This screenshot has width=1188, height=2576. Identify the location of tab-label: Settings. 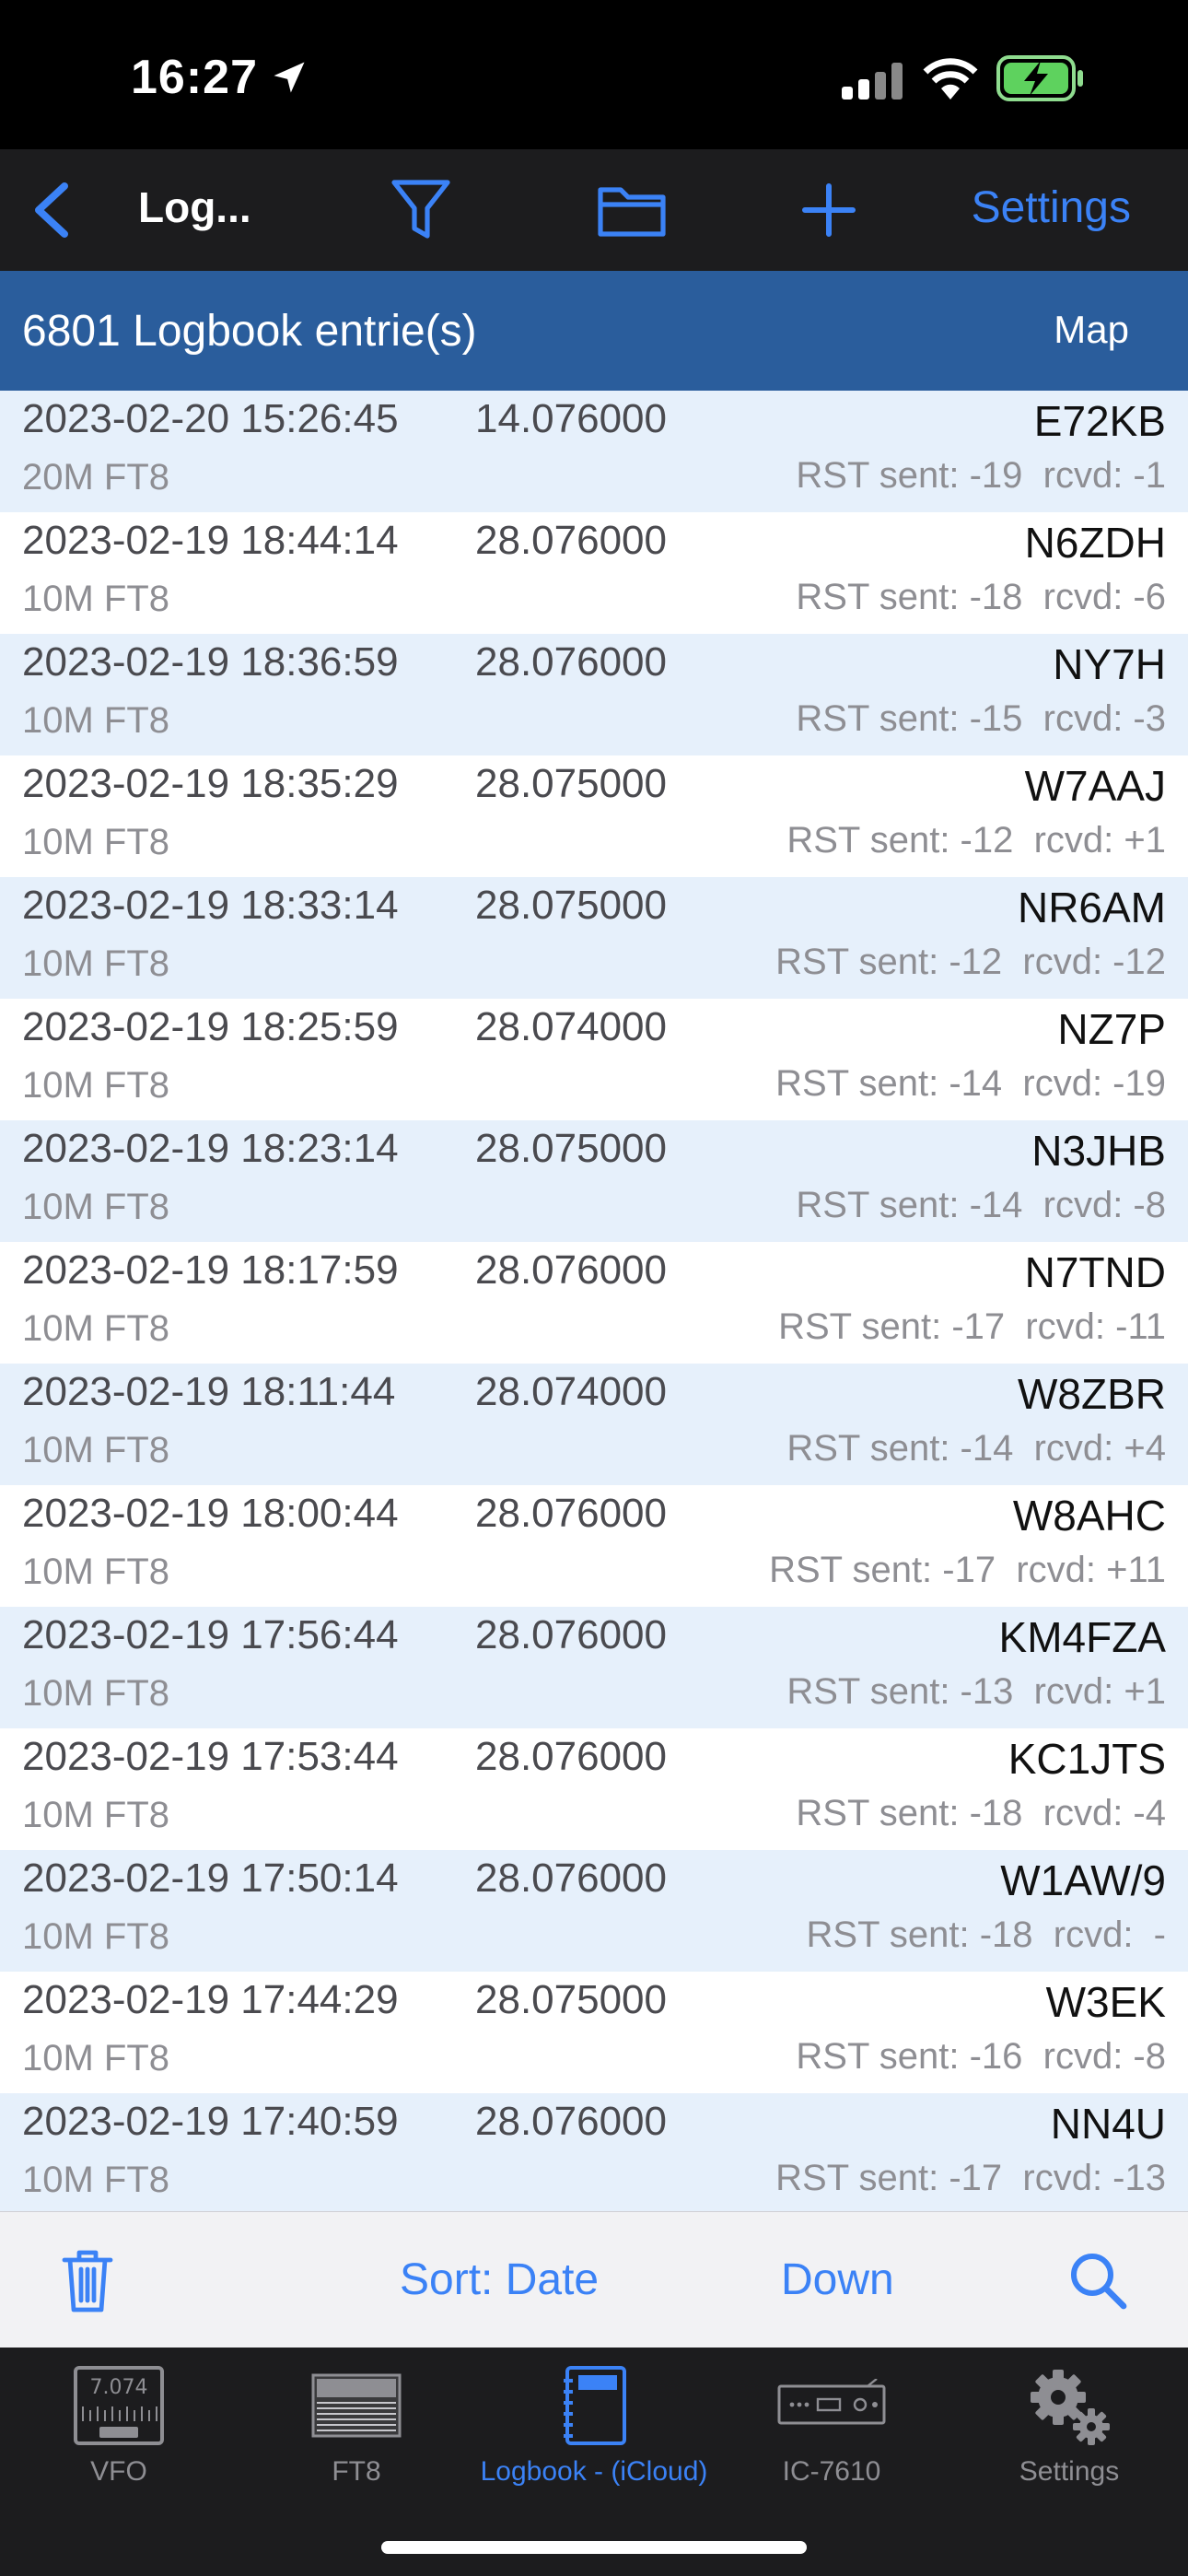
(1069, 2471).